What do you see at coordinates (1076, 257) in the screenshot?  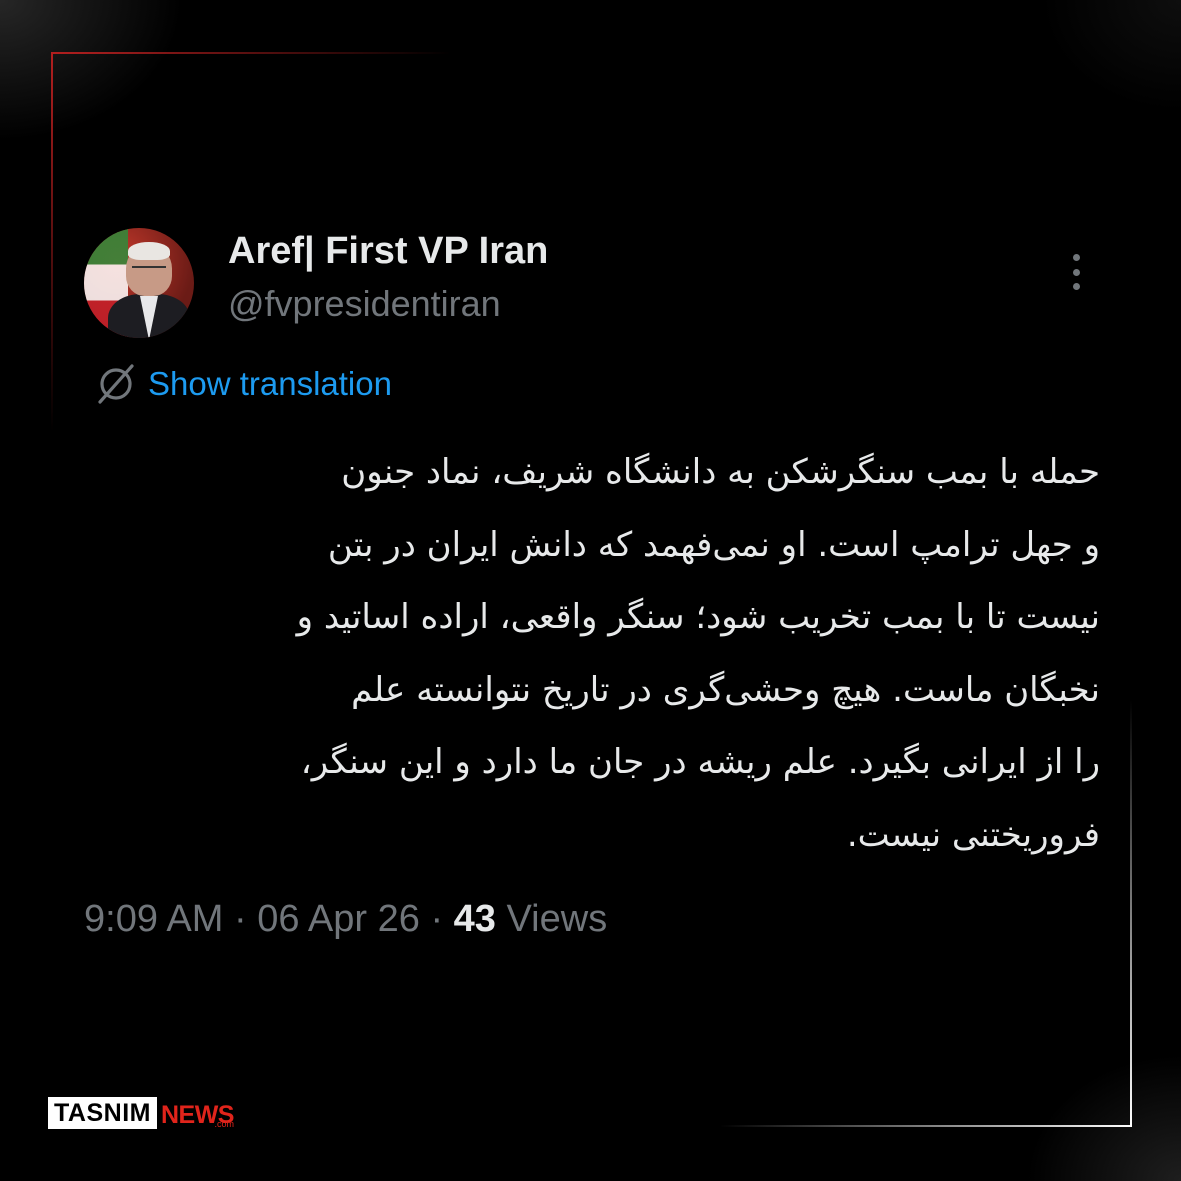 I see `more-vertical-icon` at bounding box center [1076, 257].